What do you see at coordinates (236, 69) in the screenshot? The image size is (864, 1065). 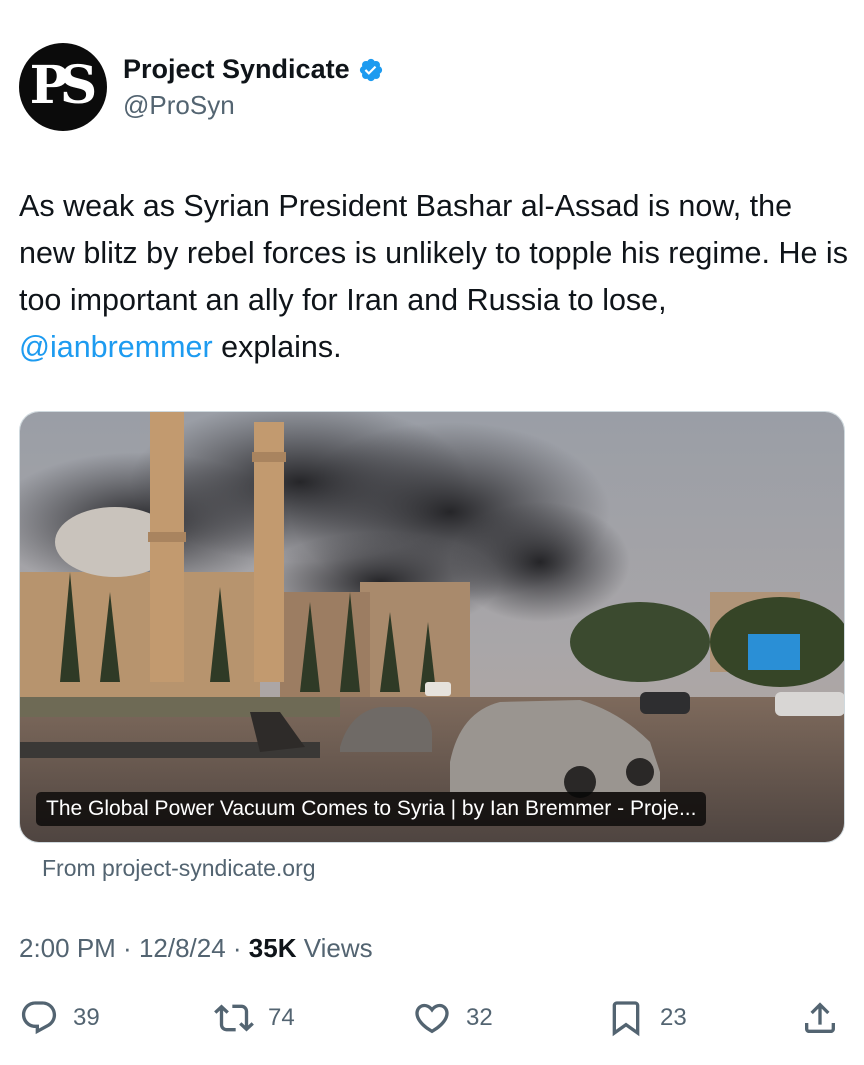 I see `display-name: Project Syndicate` at bounding box center [236, 69].